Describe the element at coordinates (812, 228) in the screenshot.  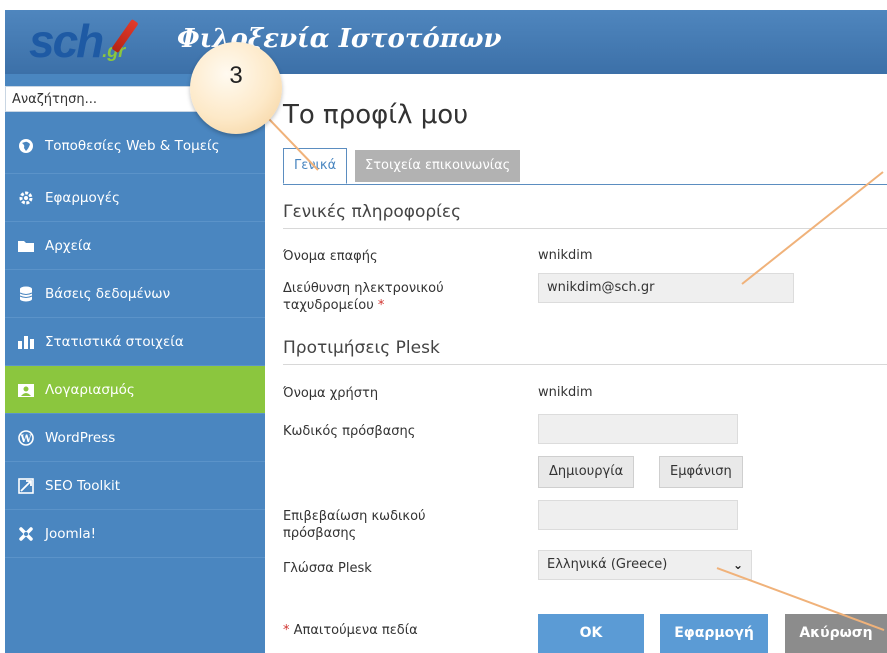
I see `annotation-arrow-email` at that location.